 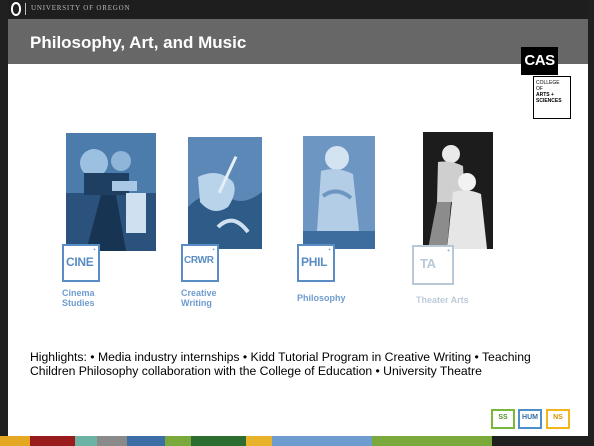 I want to click on program-name-line2: Studies, so click(x=78, y=303).